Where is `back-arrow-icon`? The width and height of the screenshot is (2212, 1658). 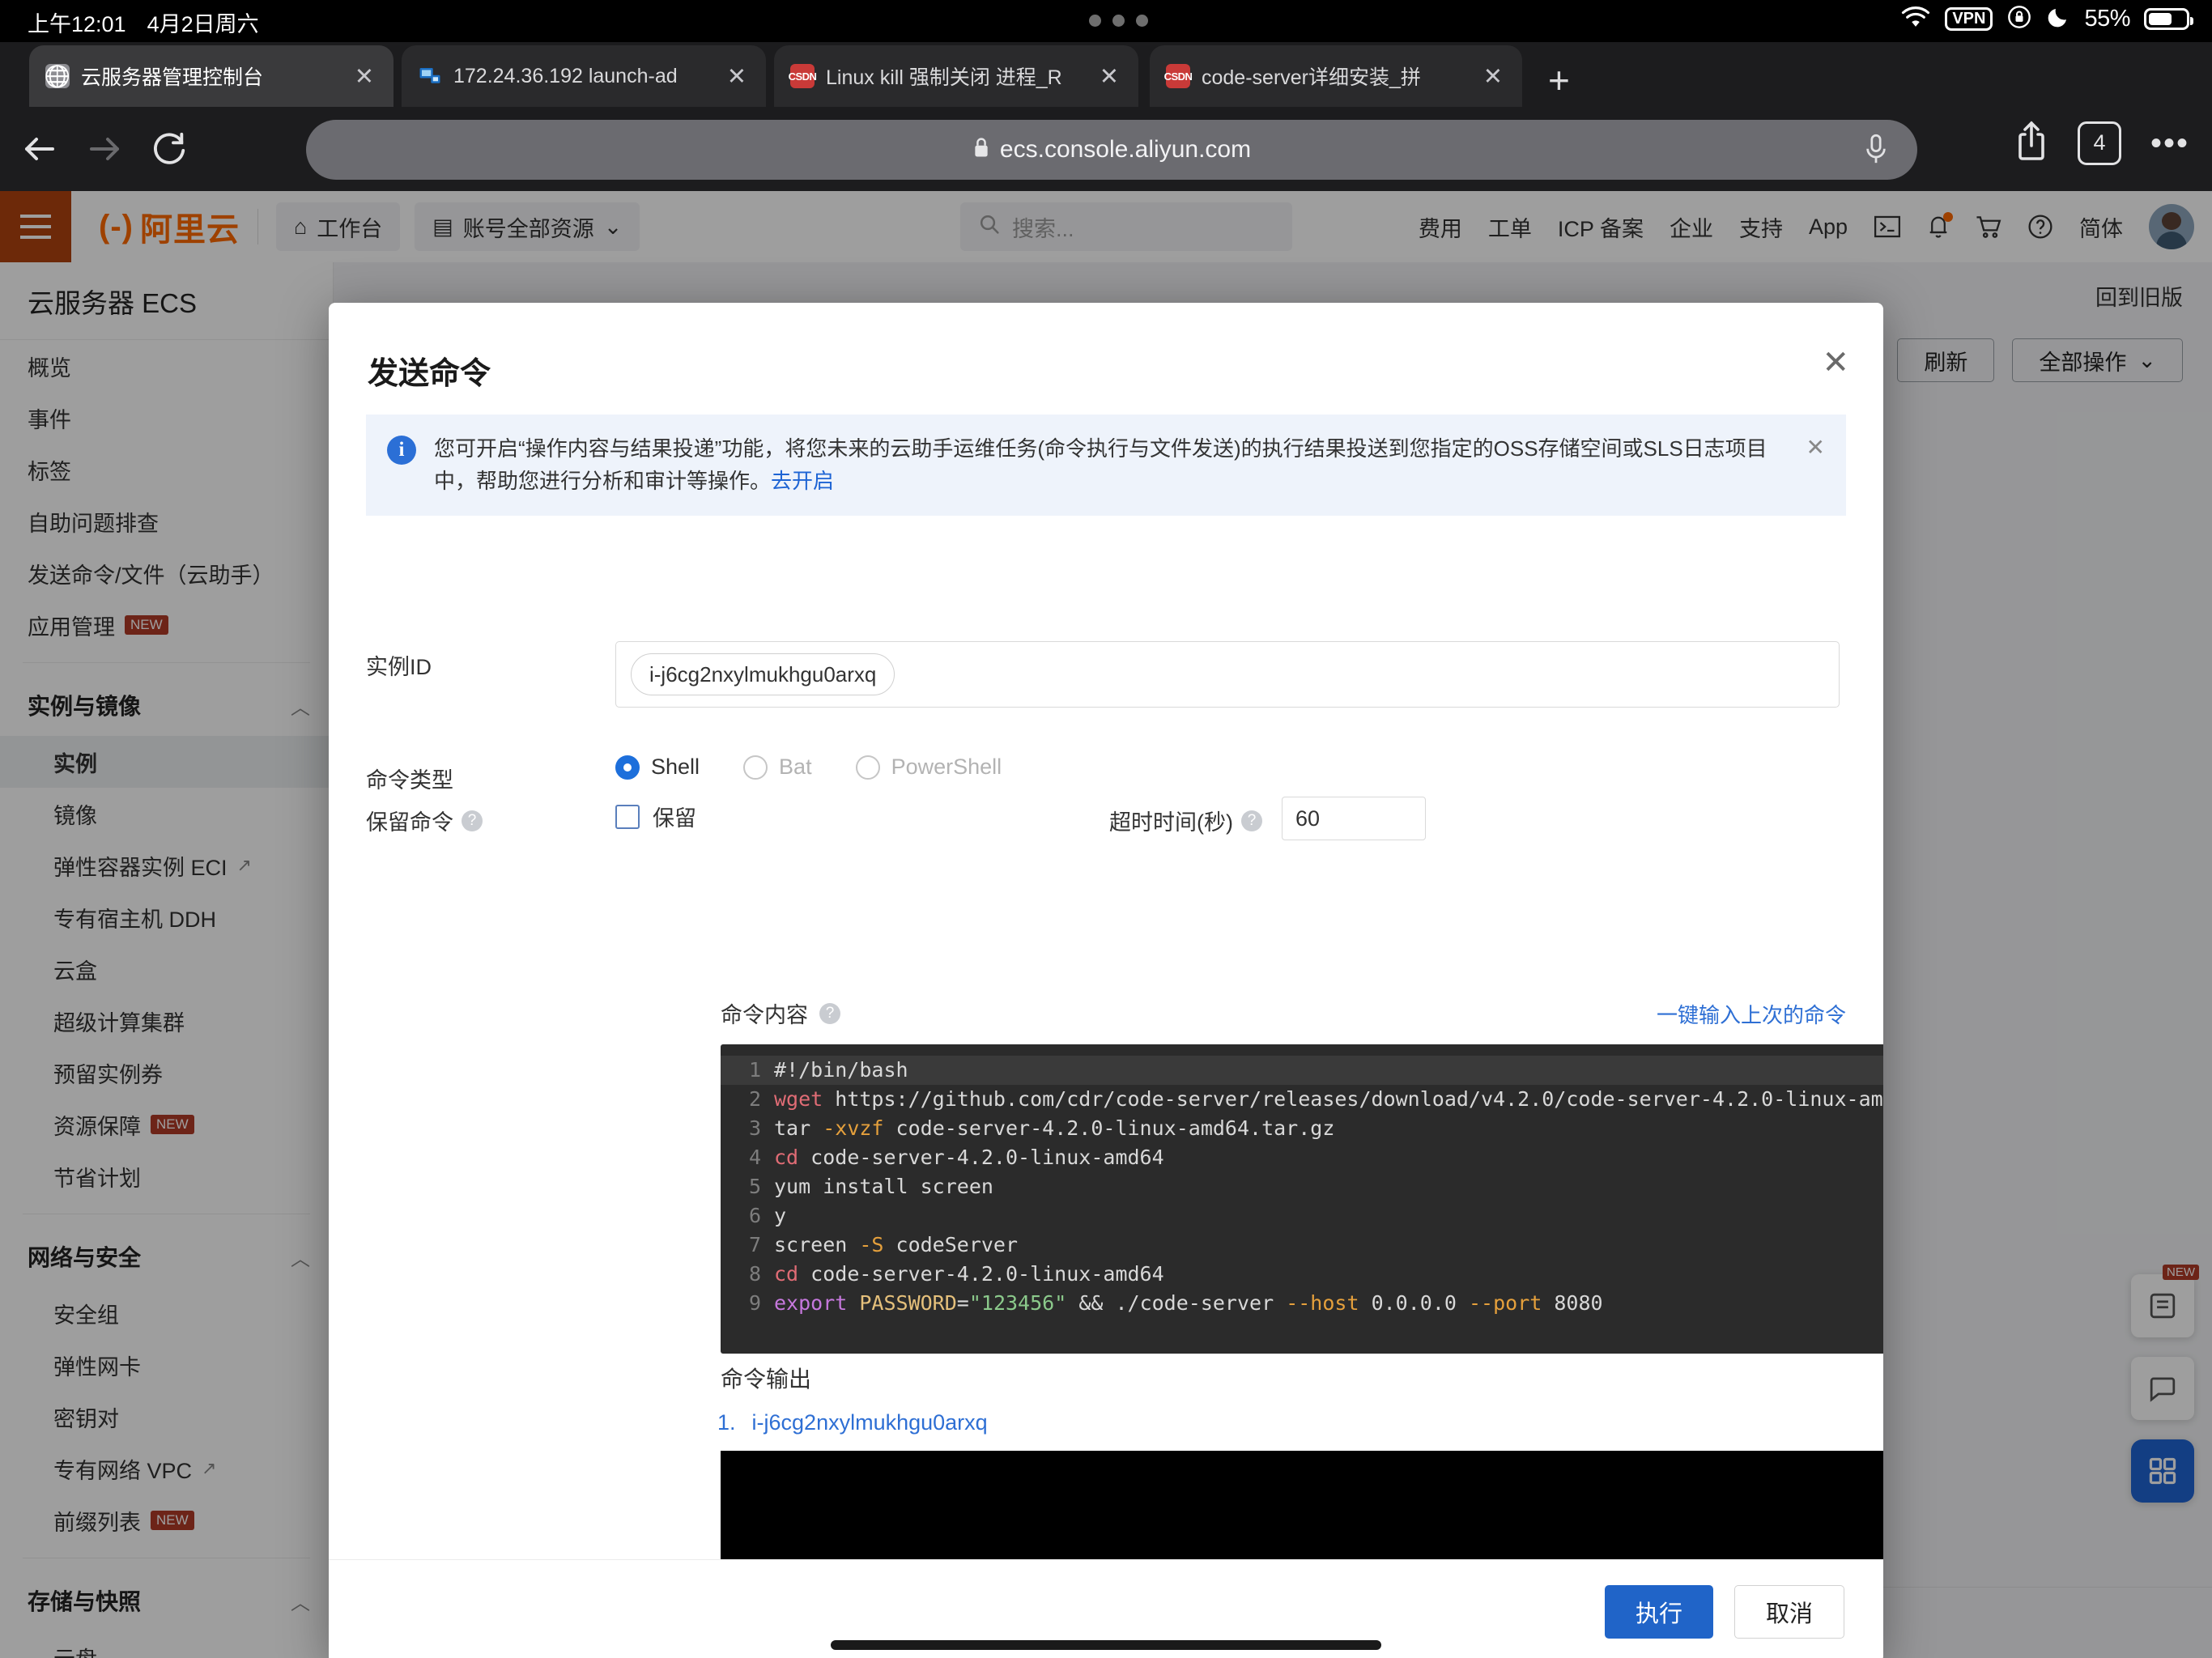 back-arrow-icon is located at coordinates (40, 149).